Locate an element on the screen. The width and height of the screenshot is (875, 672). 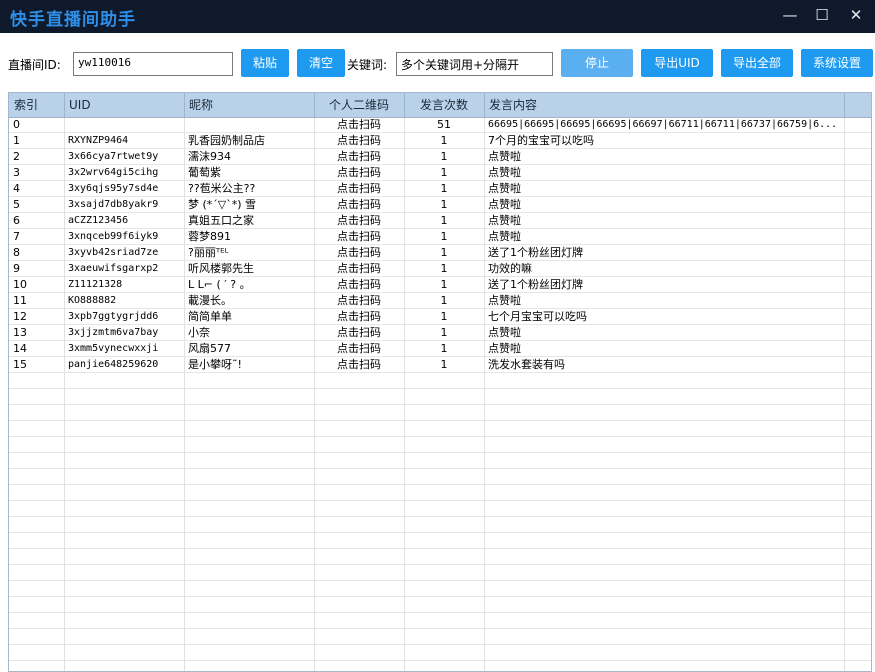
table-row: 9 3xaeuwifsgarxp2 听风楼郭先生 点击扫码 1 功效的嘛 is located at coordinates (440, 269).